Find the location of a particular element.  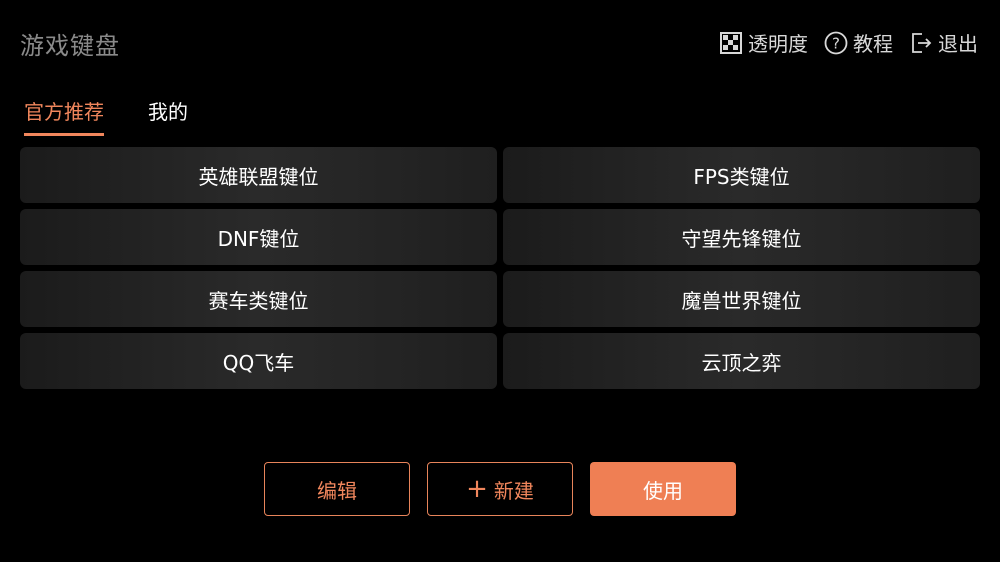

layout-item: 云顶之弈 is located at coordinates (741, 361).